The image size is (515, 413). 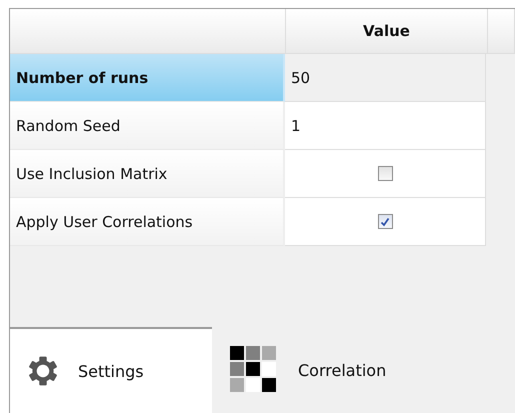 I want to click on column-header: Value, so click(x=387, y=31).